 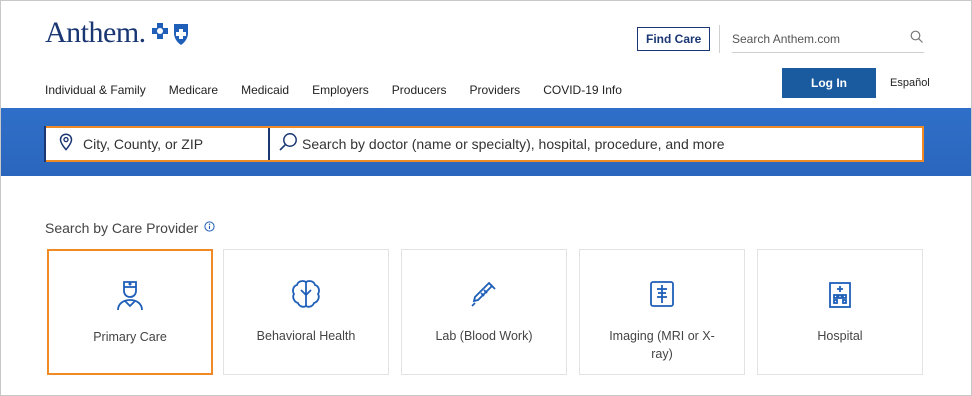 What do you see at coordinates (719, 39) in the screenshot?
I see `header-divider` at bounding box center [719, 39].